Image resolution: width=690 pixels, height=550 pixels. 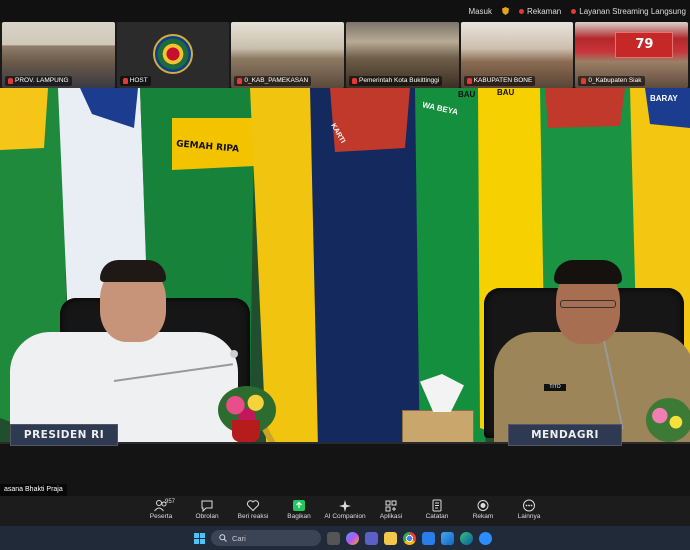 What do you see at coordinates (207, 516) in the screenshot?
I see `chat-label: Obrolan` at bounding box center [207, 516].